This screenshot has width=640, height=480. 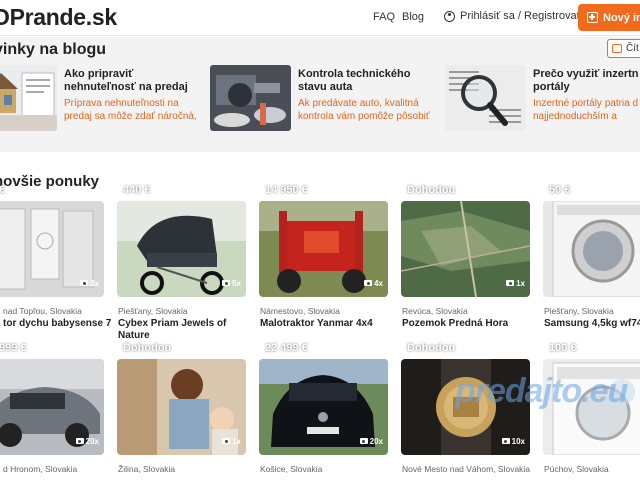 What do you see at coordinates (286, 348) in the screenshot?
I see `listing-price: 22 499 €` at bounding box center [286, 348].